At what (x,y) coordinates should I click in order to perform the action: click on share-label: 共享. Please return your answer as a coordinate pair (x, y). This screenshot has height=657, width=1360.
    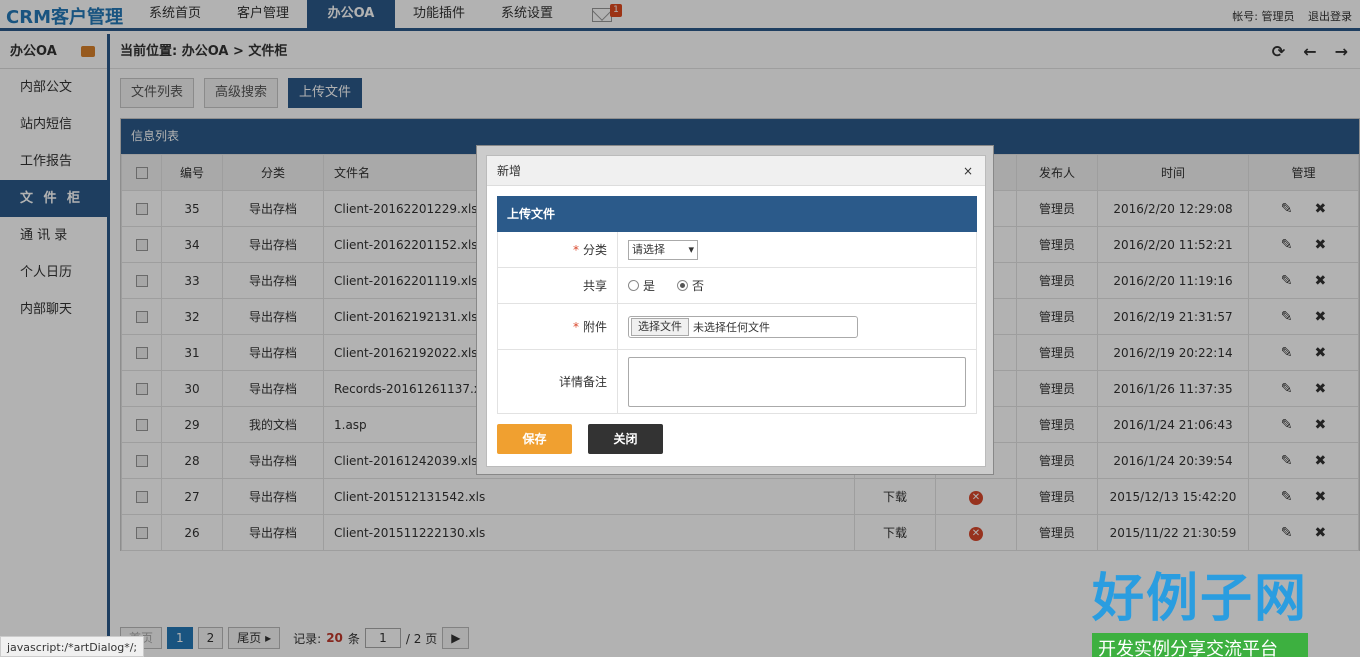
    Looking at the image, I should click on (594, 286).